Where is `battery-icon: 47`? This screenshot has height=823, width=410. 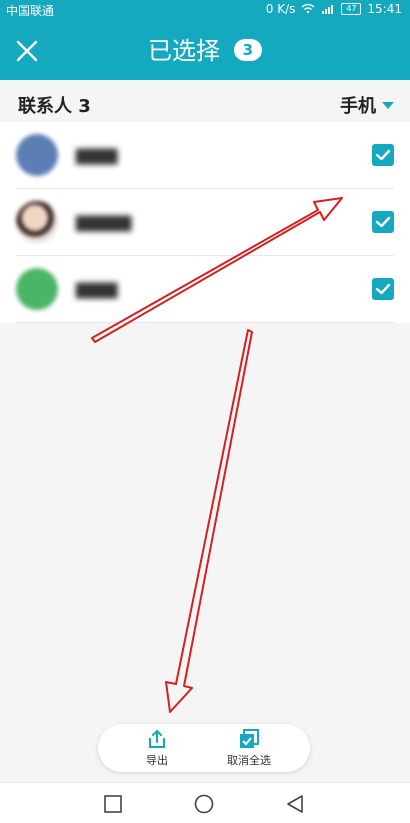 battery-icon: 47 is located at coordinates (351, 9).